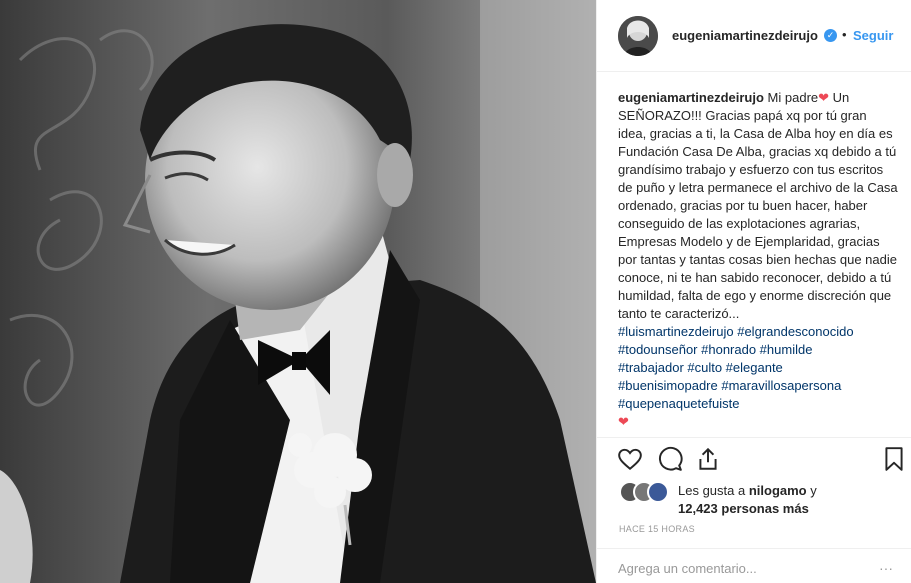  Describe the element at coordinates (793, 97) in the screenshot. I see `caption-text-1: Mi padre` at that location.